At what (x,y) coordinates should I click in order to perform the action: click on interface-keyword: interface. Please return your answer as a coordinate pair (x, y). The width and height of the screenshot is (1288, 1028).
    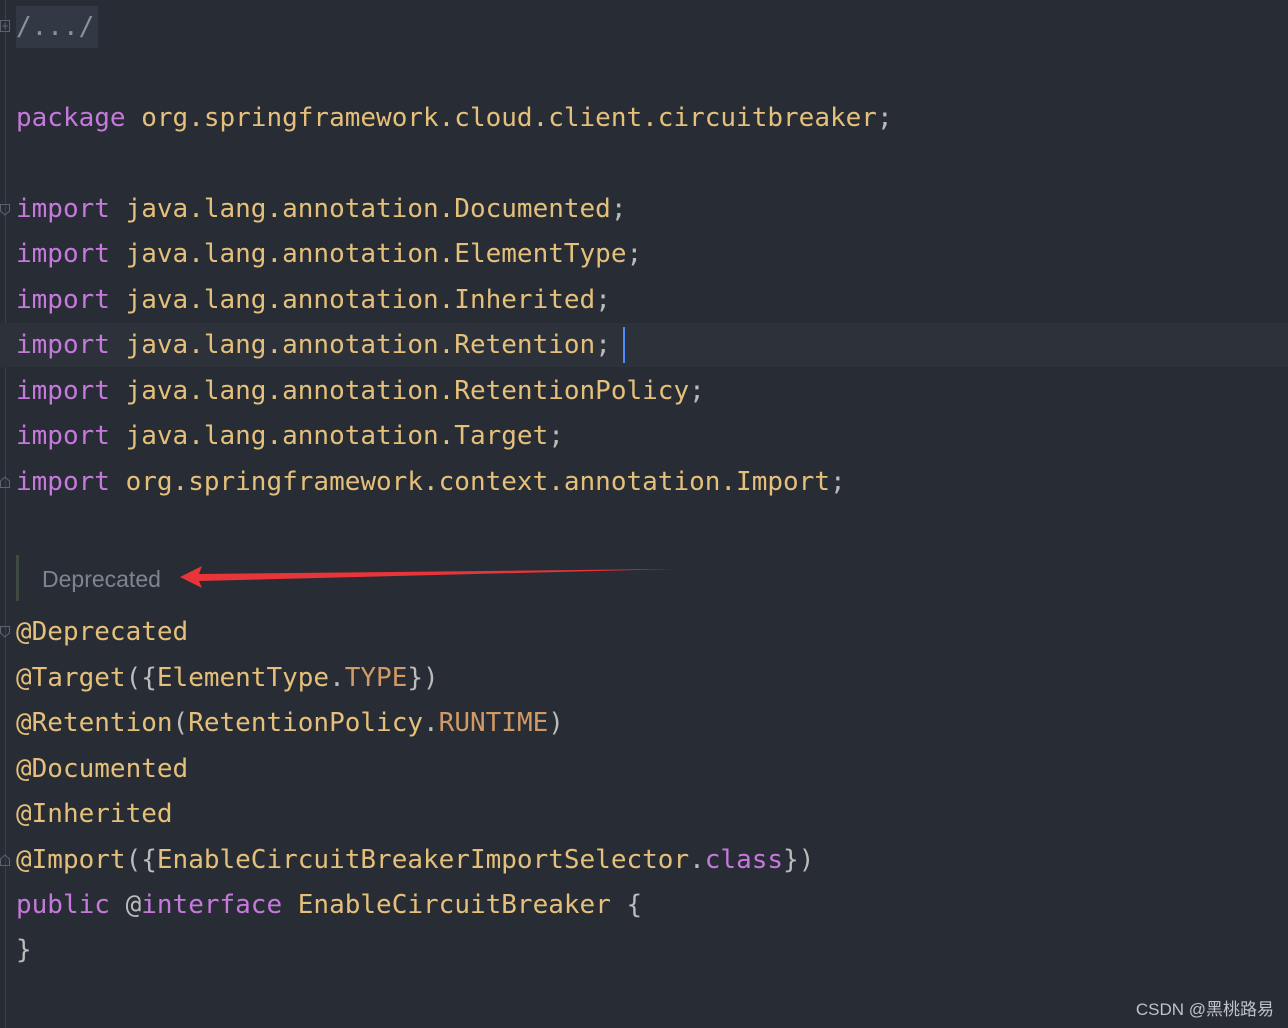
    Looking at the image, I should click on (212, 905).